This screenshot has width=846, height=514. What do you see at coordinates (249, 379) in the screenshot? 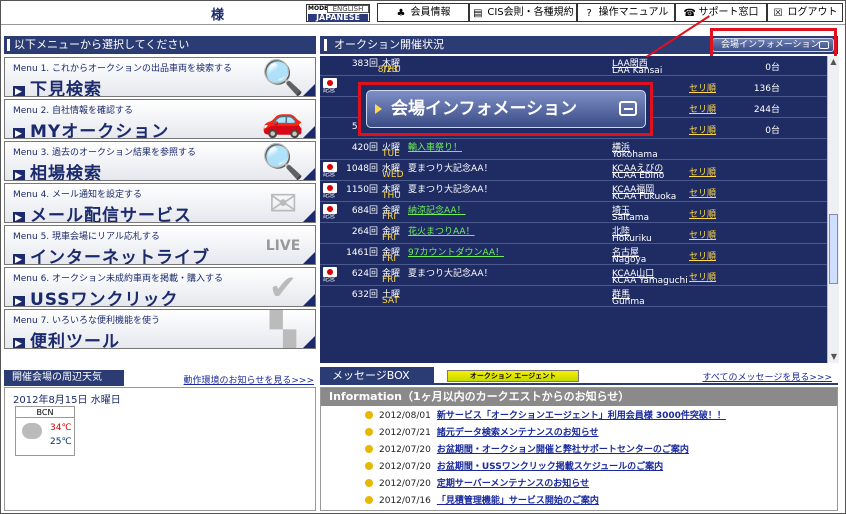
I see `environment-notice-link: 動作環境のお知らせを見る>>>` at bounding box center [249, 379].